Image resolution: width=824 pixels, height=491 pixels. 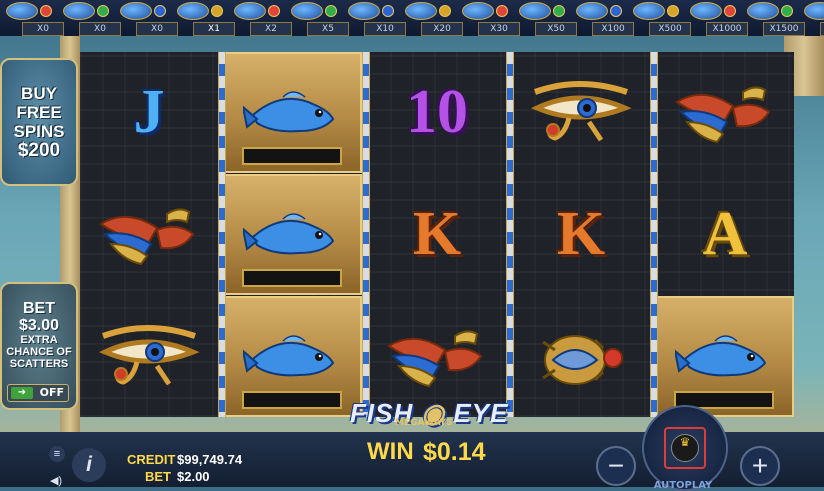 I want to click on reel-cell: 10, so click(x=437, y=112).